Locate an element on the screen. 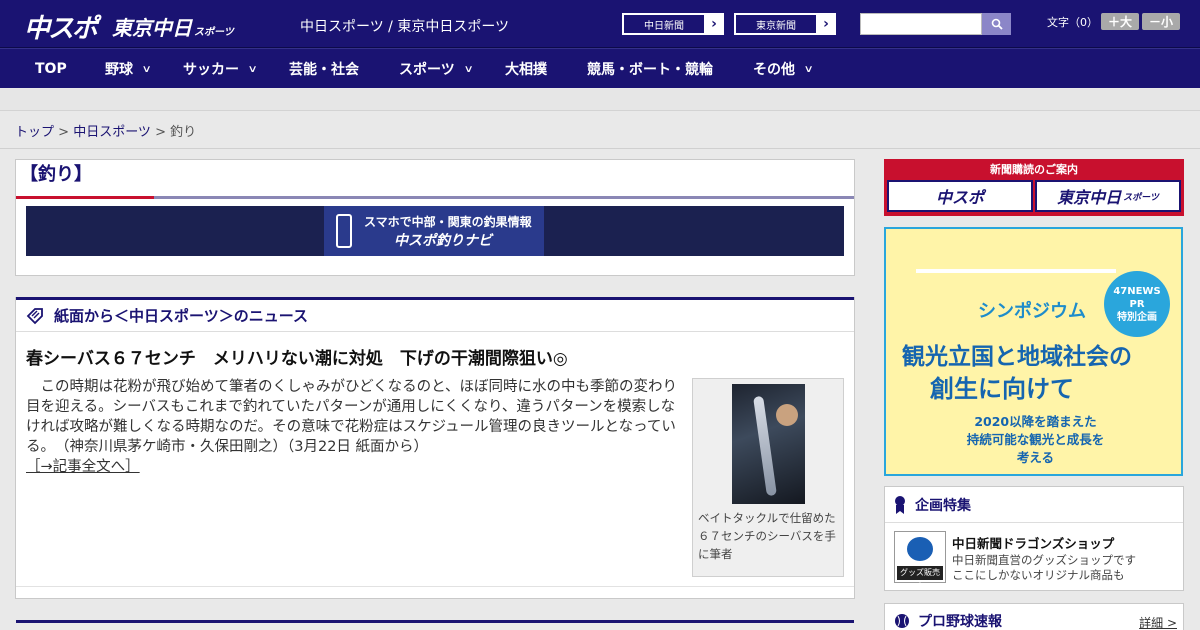 The width and height of the screenshot is (1200, 630). dragons-shop-link: 中日新聞ドラゴンズショップ is located at coordinates (1033, 542).